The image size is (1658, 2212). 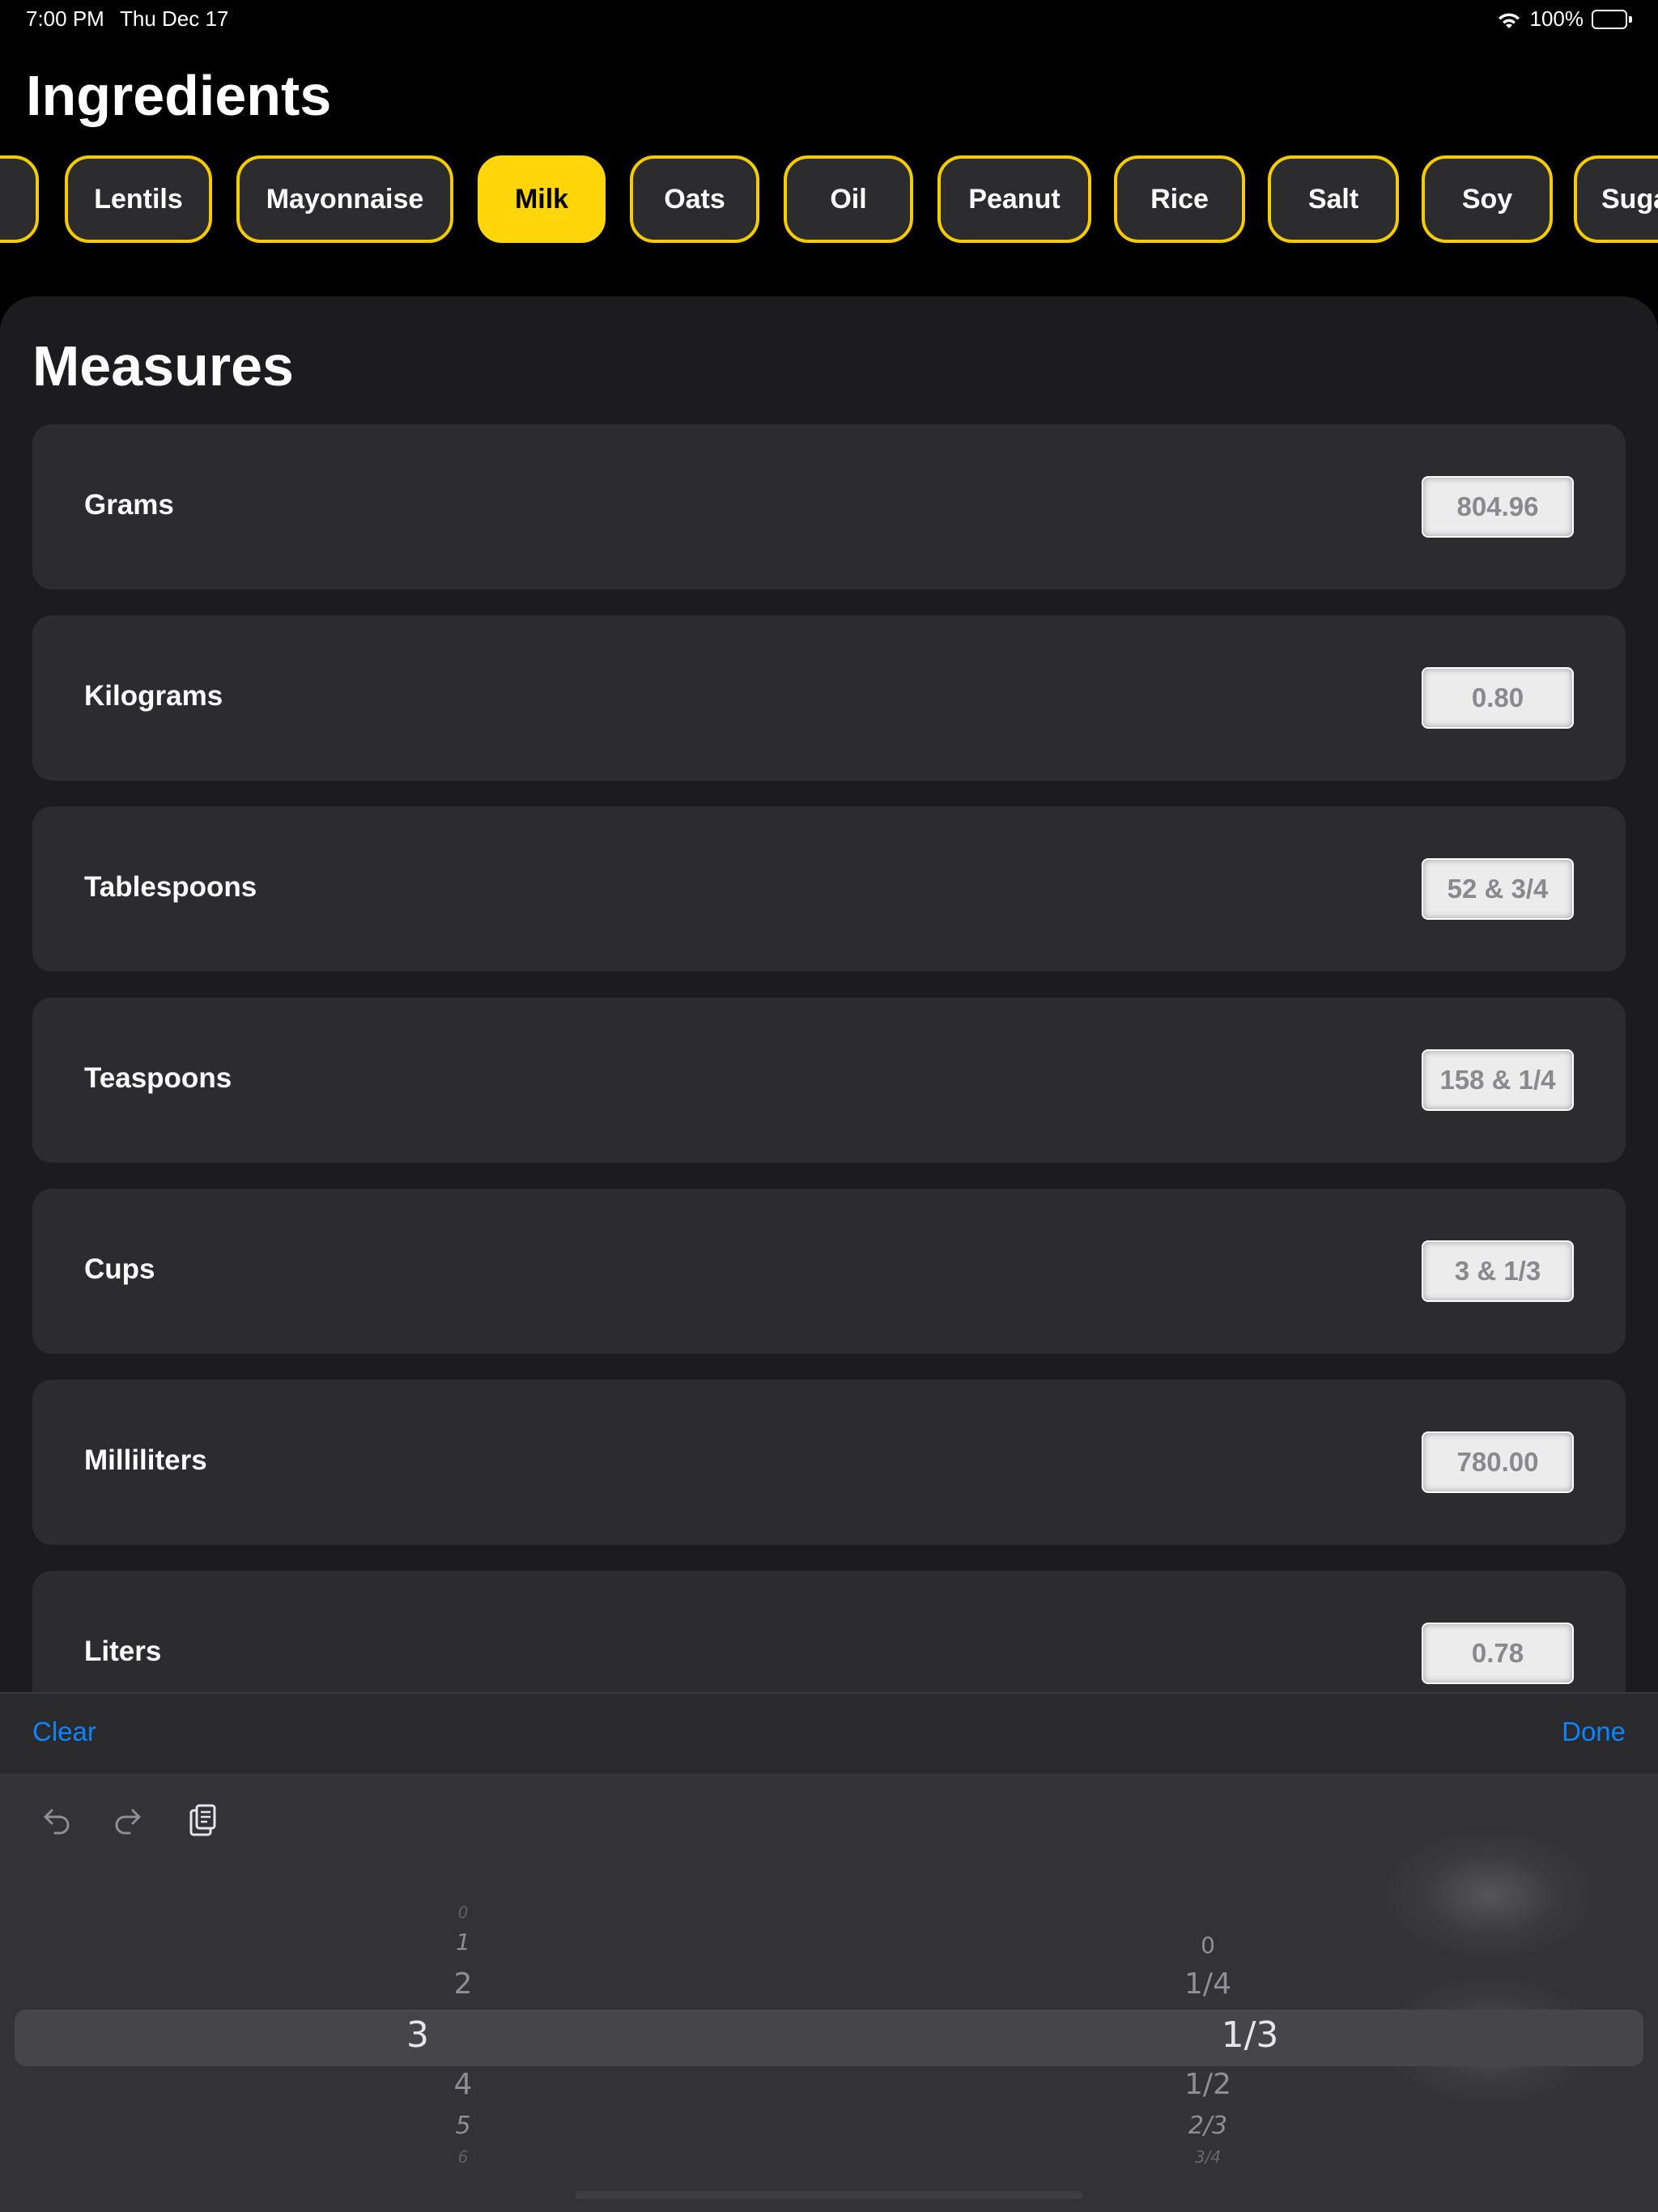 I want to click on measure-row-grams: Grams 804.96, so click(x=829, y=506).